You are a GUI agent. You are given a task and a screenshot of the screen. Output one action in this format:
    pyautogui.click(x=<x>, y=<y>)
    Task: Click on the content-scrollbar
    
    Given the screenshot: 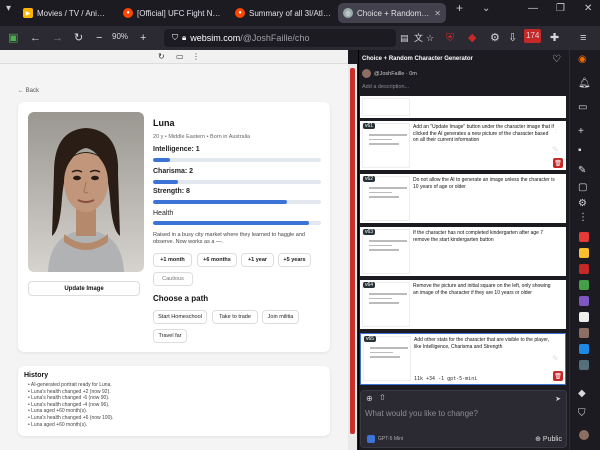 What is the action you would take?
    pyautogui.click(x=352, y=257)
    